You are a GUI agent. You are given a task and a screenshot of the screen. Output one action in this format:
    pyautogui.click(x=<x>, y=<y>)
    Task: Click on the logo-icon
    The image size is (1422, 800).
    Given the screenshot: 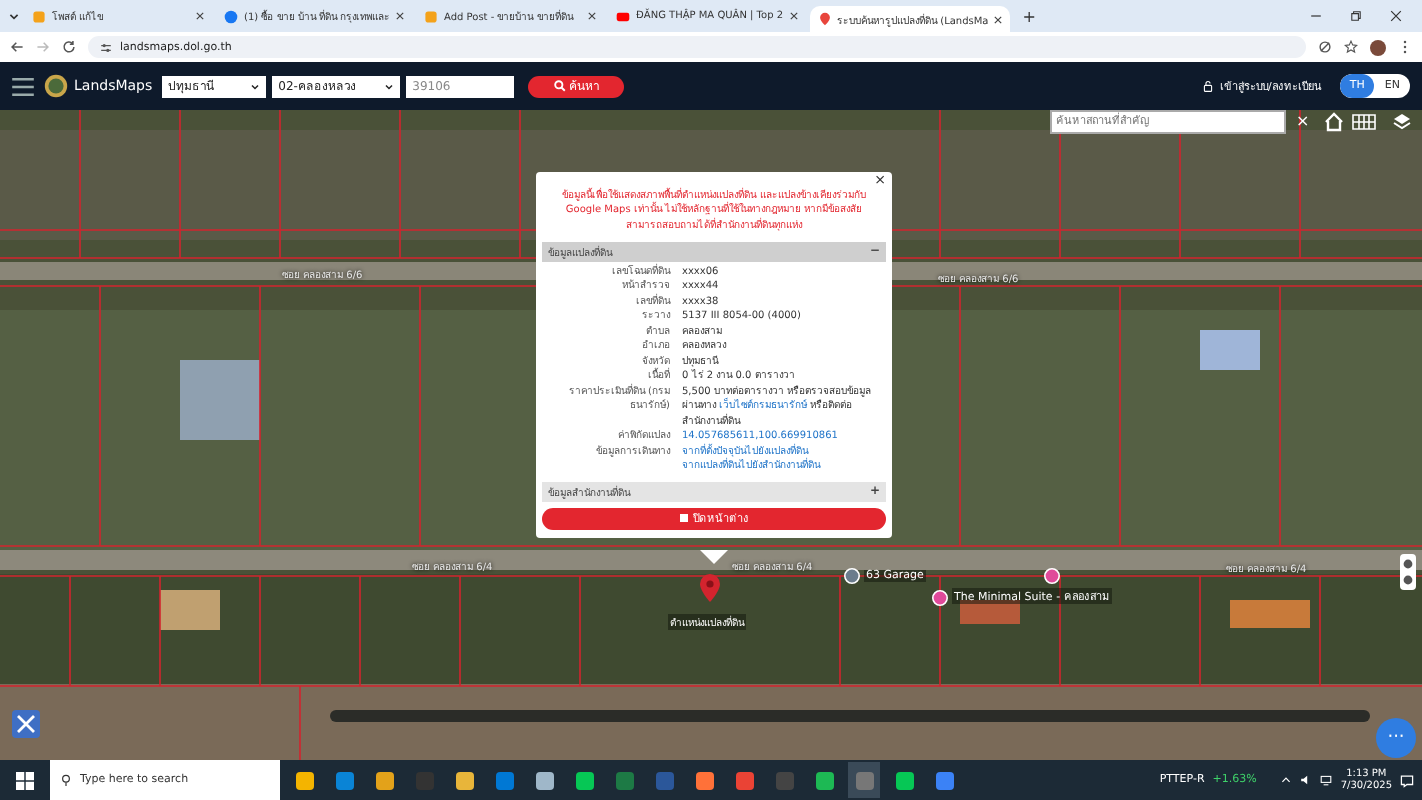 What is the action you would take?
    pyautogui.click(x=56, y=86)
    